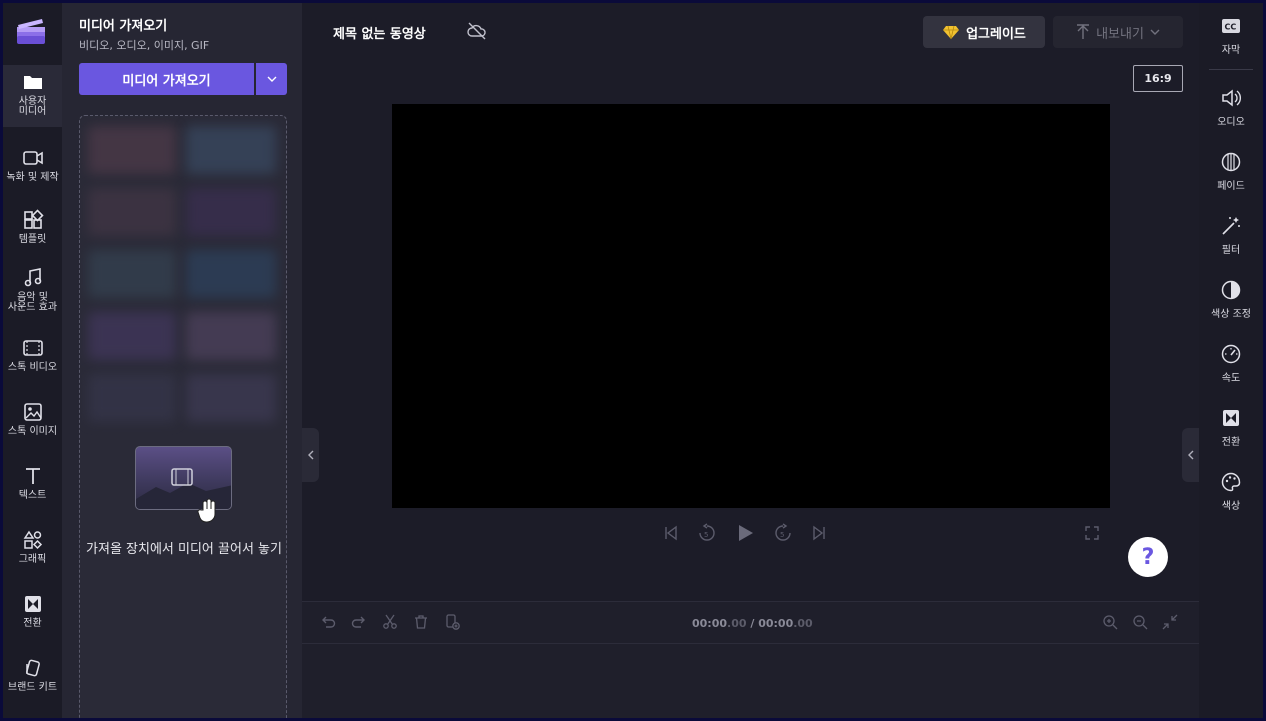  I want to click on rail-item-colors: 색상, so click(1231, 491).